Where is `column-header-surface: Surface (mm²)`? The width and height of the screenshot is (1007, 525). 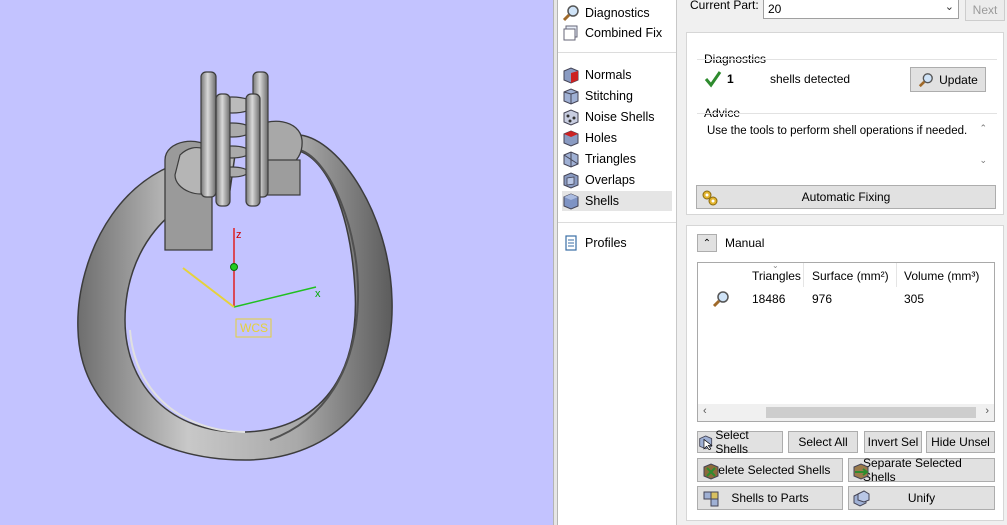
column-header-surface: Surface (mm²) is located at coordinates (850, 276).